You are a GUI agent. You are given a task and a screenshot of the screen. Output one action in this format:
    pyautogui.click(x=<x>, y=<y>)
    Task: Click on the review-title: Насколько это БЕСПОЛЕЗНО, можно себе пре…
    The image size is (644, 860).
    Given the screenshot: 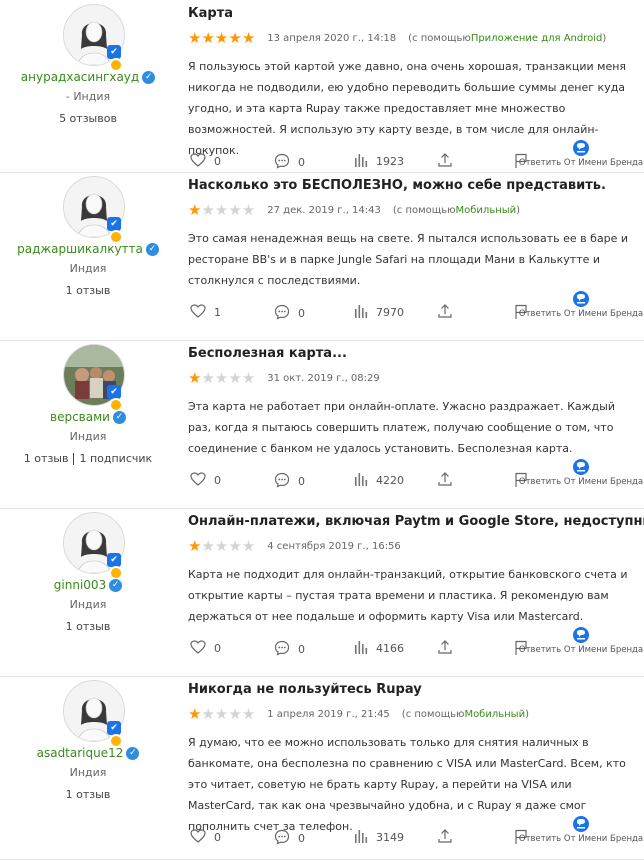 What is the action you would take?
    pyautogui.click(x=397, y=185)
    